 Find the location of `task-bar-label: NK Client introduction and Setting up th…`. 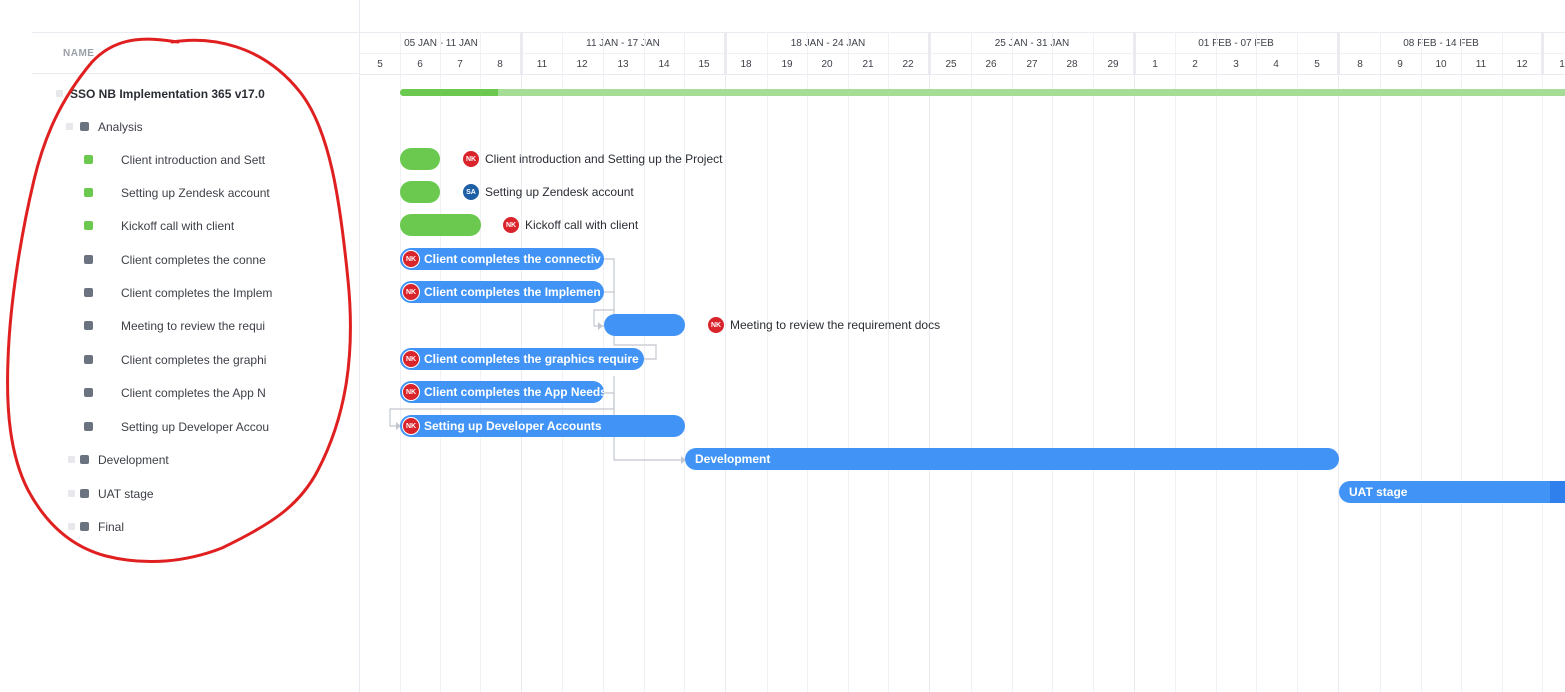

task-bar-label: NK Client introduction and Setting up th… is located at coordinates (592, 159).